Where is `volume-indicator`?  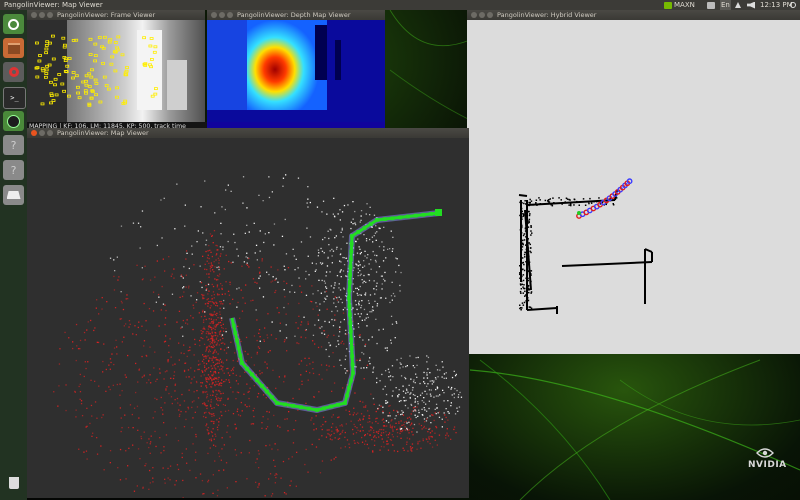 volume-indicator is located at coordinates (752, 5).